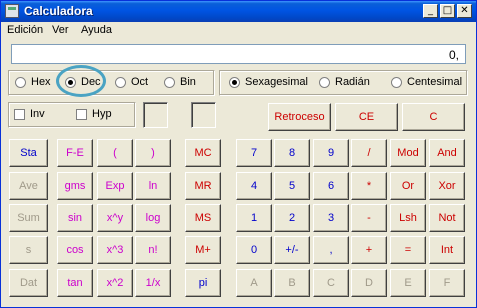 The height and width of the screenshot is (308, 477). What do you see at coordinates (366, 117) in the screenshot?
I see `ce-button: CE` at bounding box center [366, 117].